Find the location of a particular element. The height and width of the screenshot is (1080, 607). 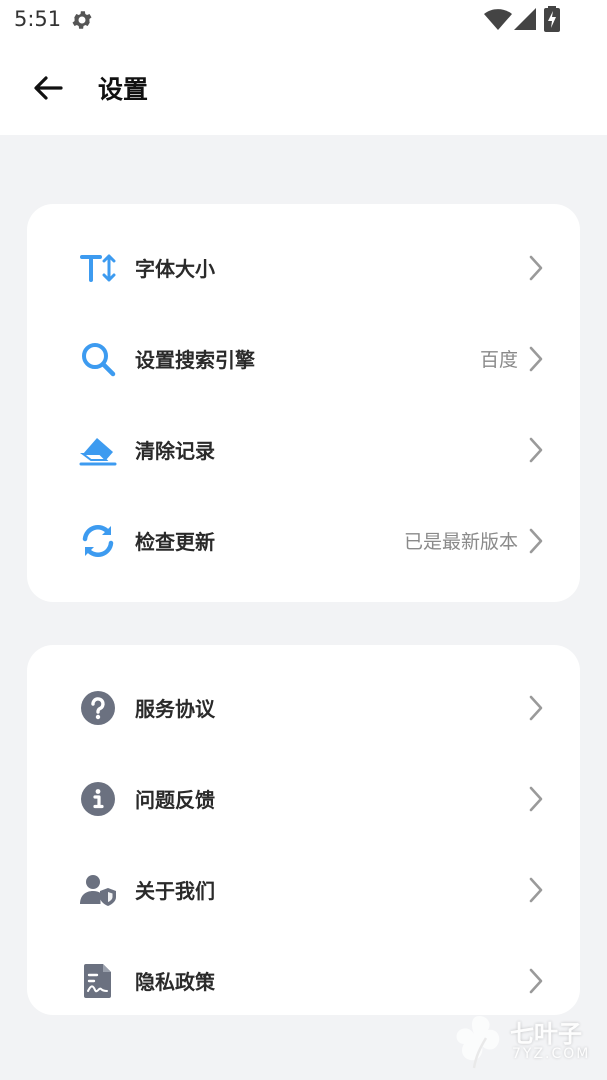

row-search-engine: 设置搜索引擎 百度 is located at coordinates (303, 358).